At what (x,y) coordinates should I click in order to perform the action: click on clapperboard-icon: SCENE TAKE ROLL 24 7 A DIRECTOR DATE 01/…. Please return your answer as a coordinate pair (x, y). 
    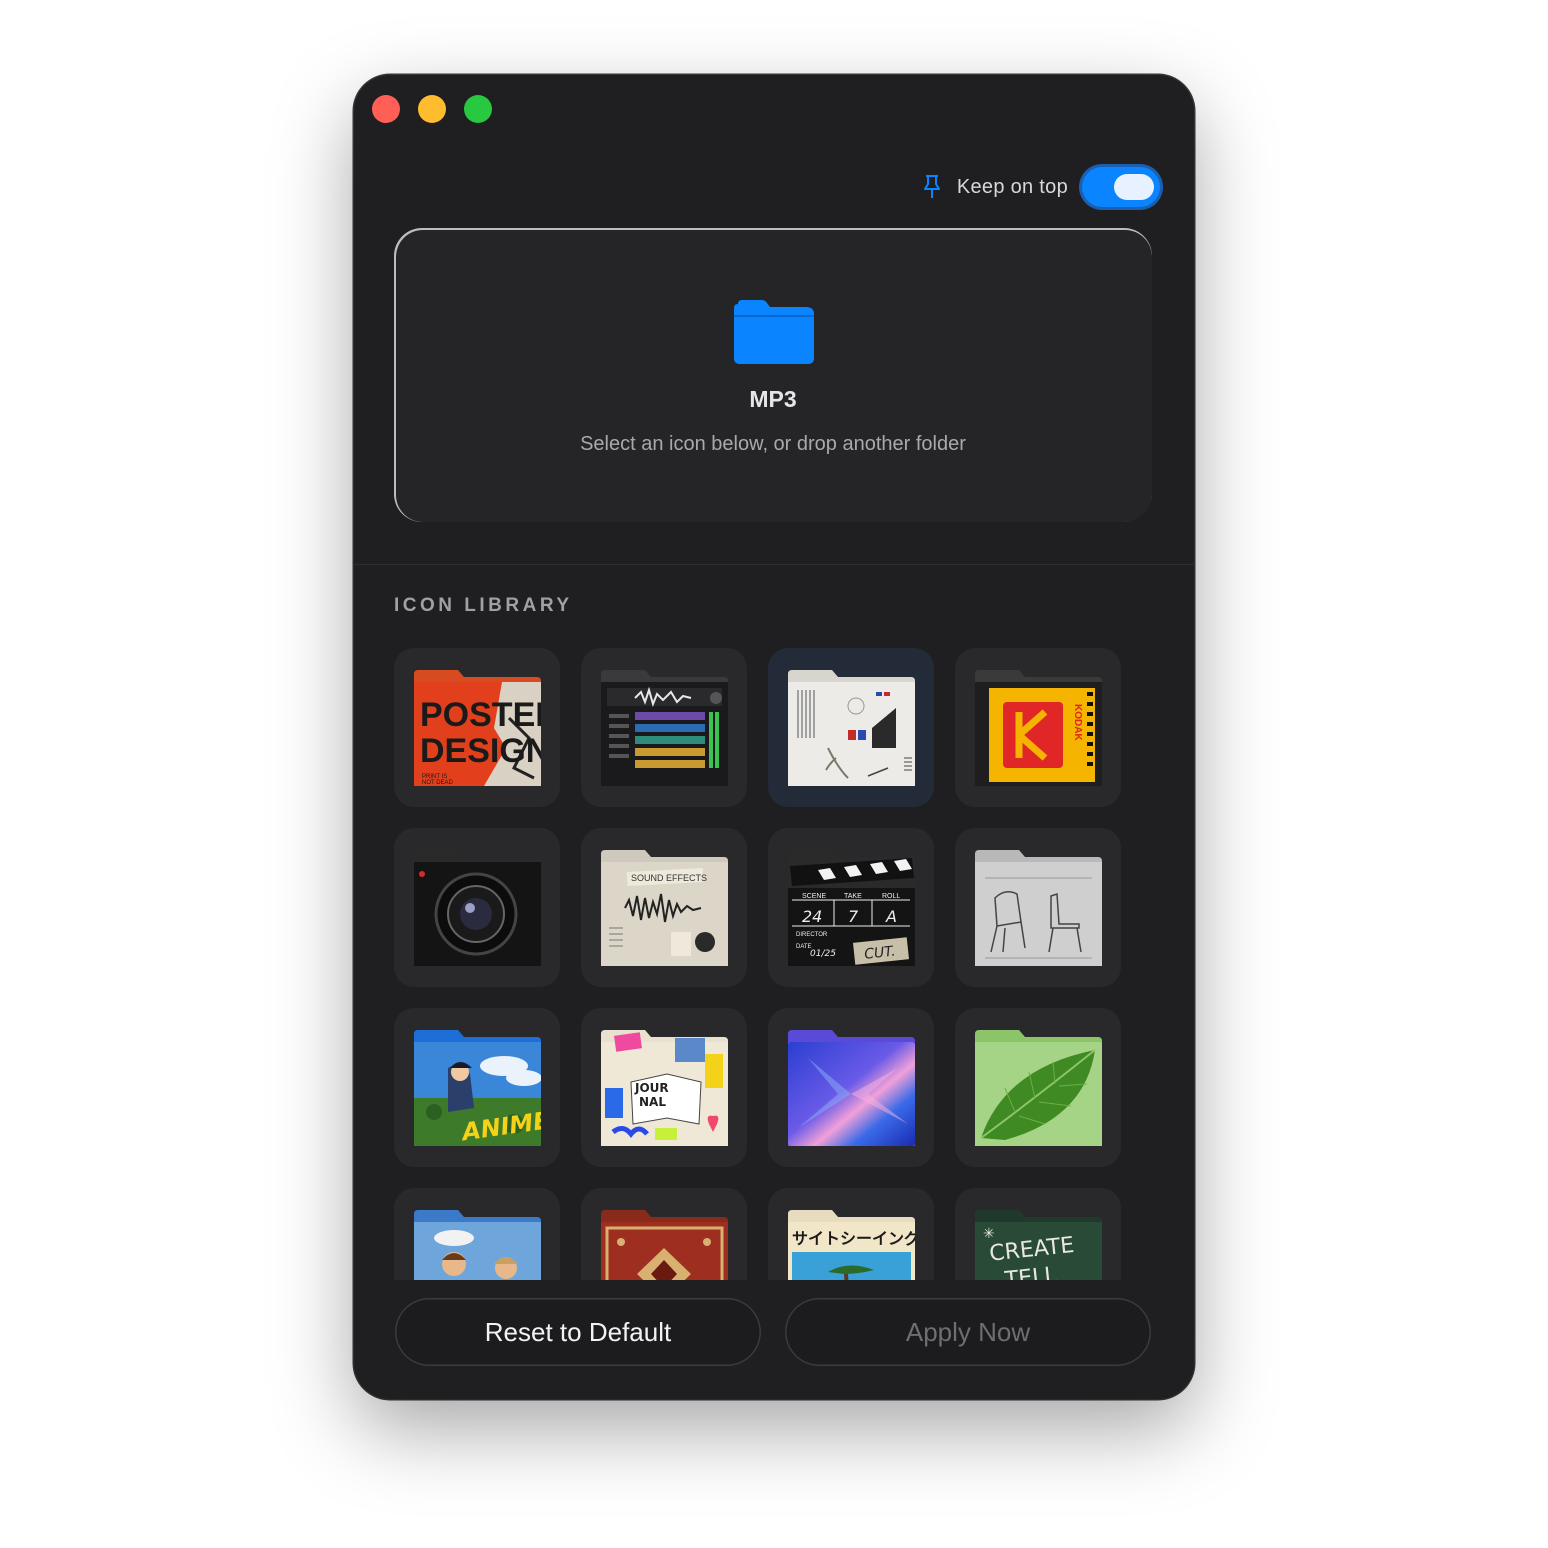
    Looking at the image, I should click on (851, 908).